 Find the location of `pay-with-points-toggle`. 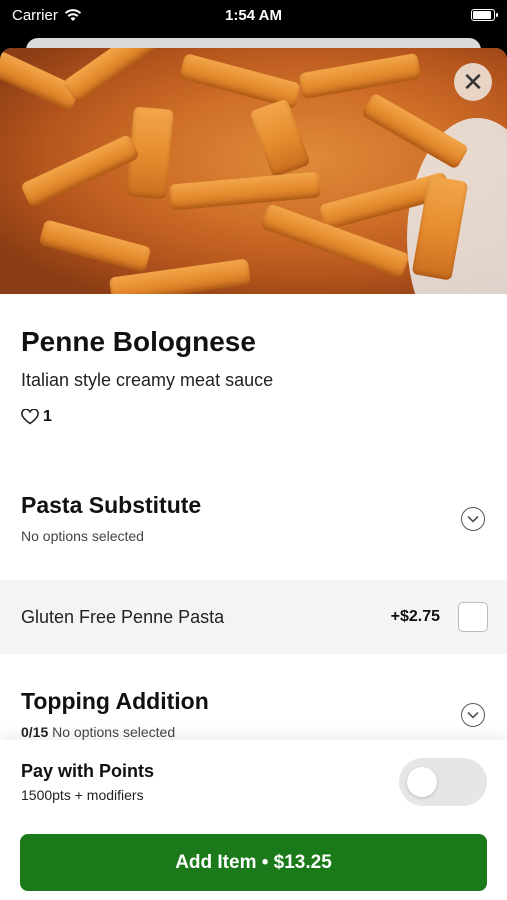

pay-with-points-toggle is located at coordinates (443, 782).